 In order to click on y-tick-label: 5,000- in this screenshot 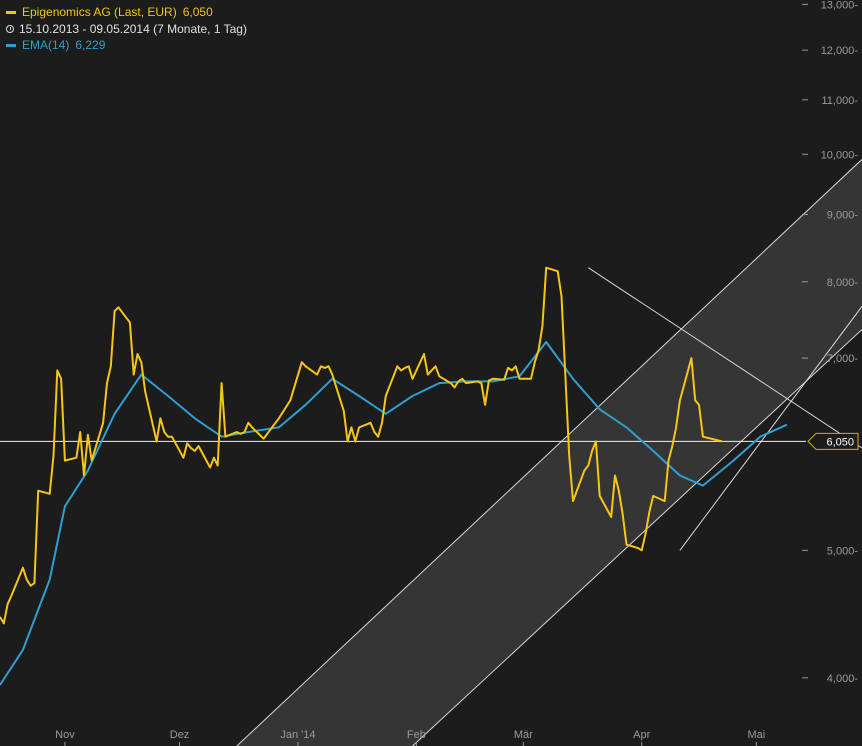, I will do `click(843, 551)`.